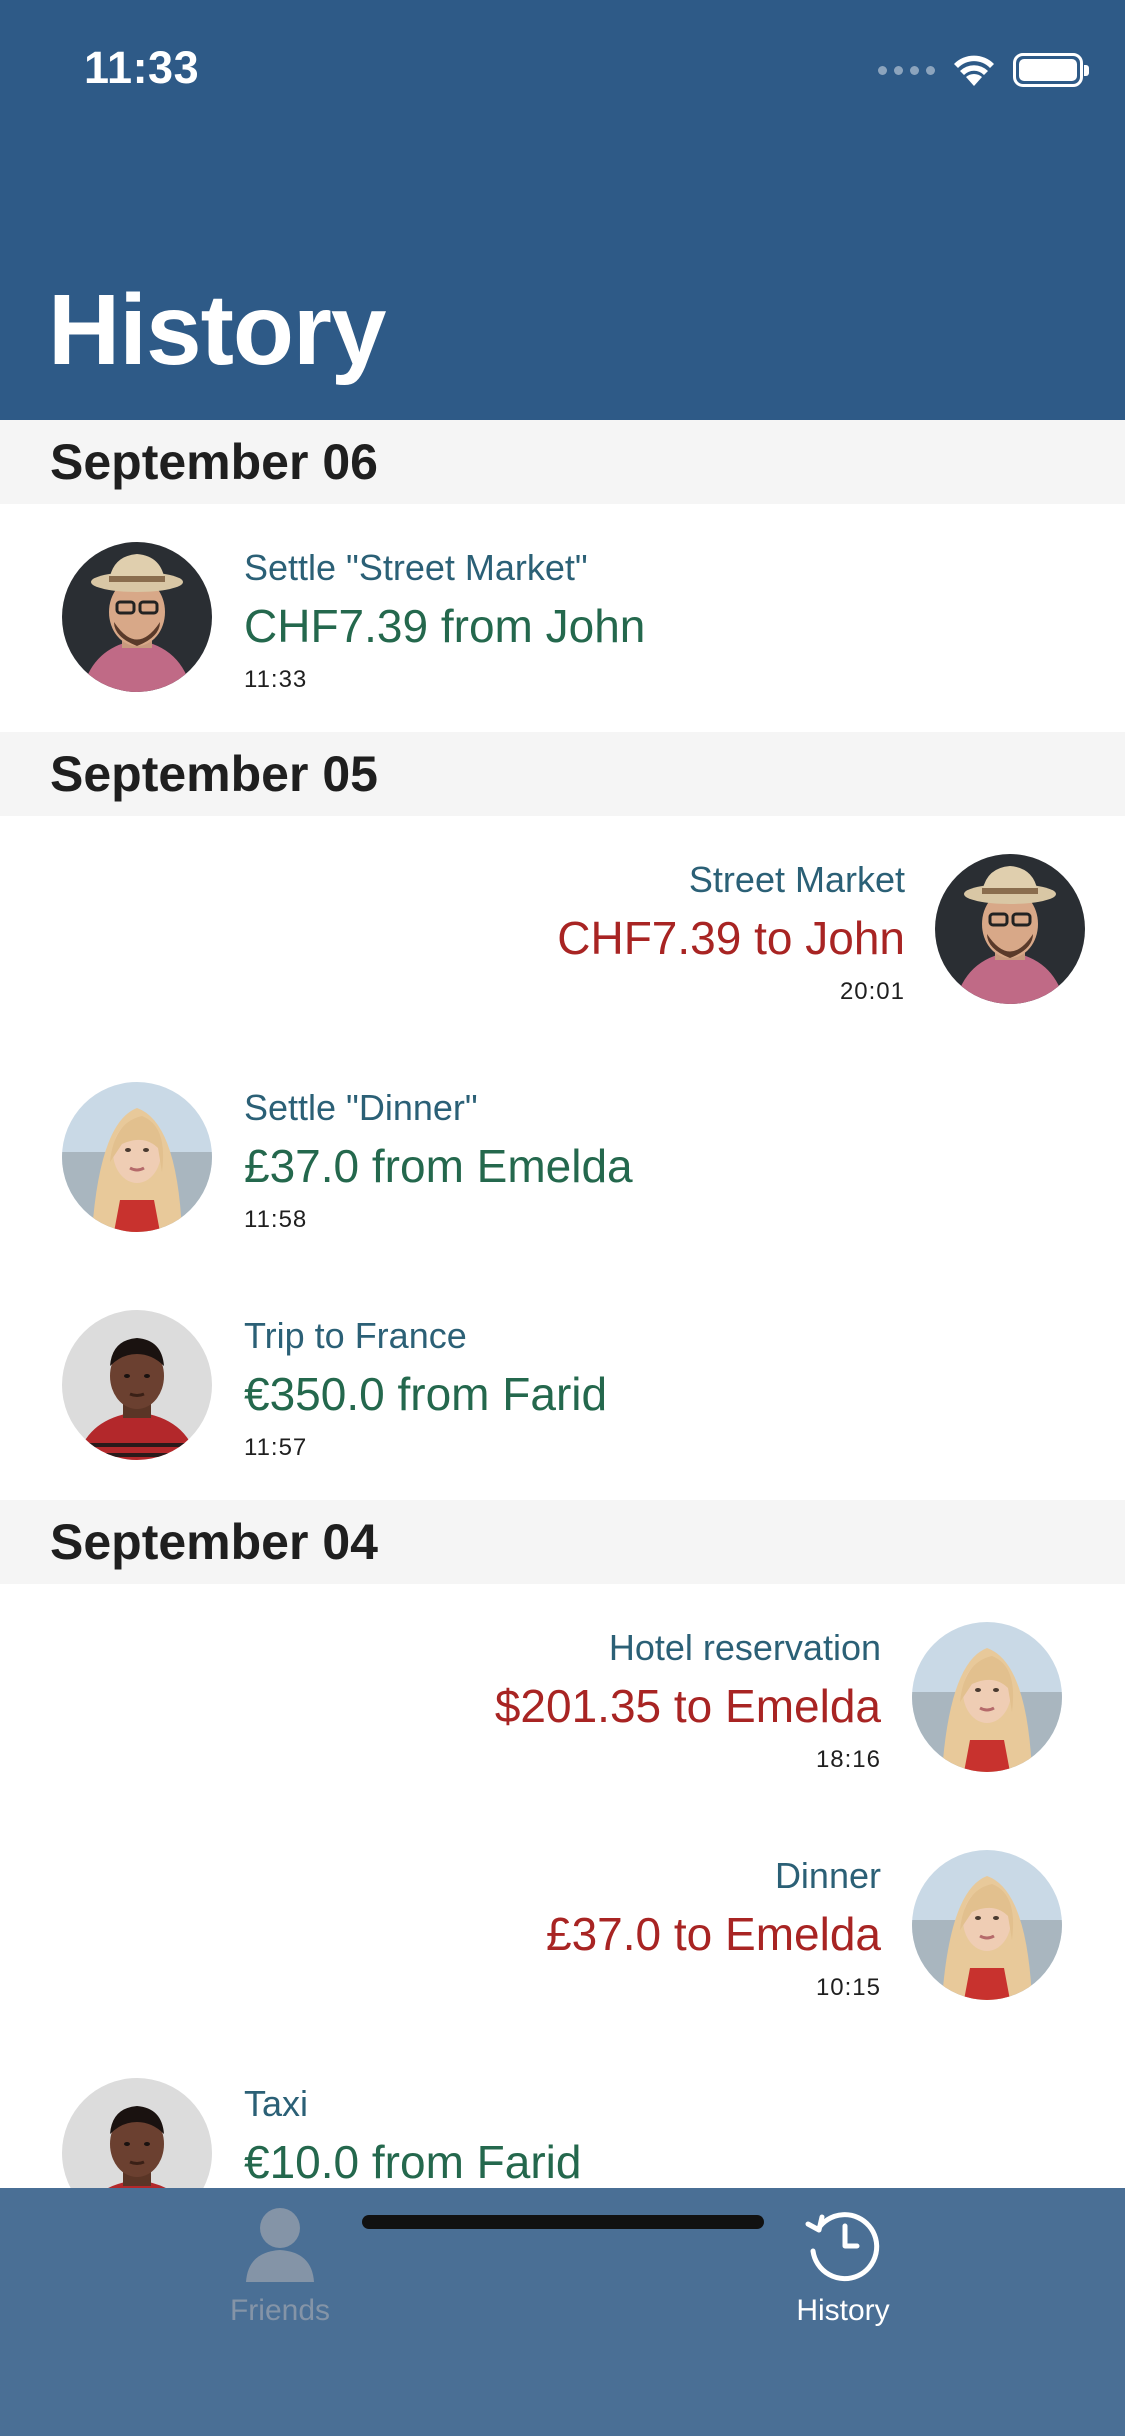 This screenshot has height=2436, width=1125. Describe the element at coordinates (280, 2245) in the screenshot. I see `person-icon` at that location.